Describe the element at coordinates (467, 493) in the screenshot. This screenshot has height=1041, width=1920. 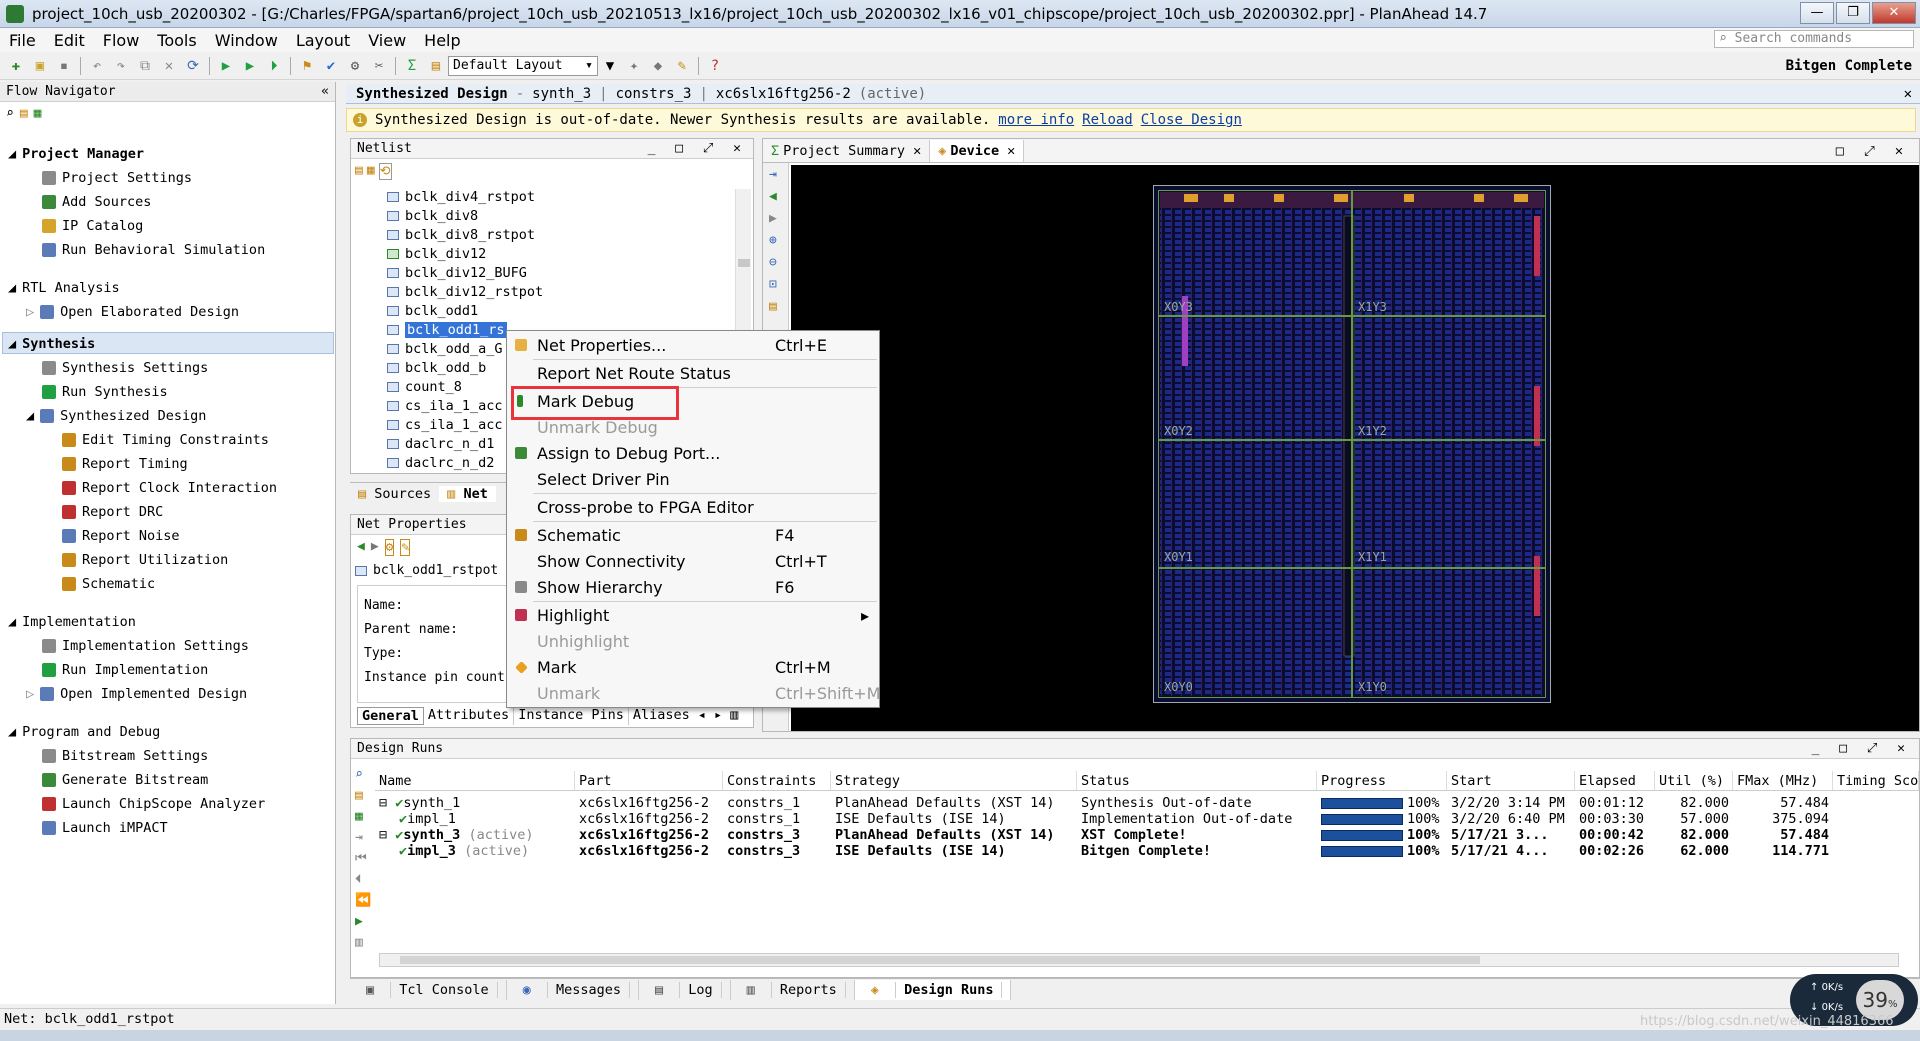
I see `tab-netlist: ▥ Net` at that location.